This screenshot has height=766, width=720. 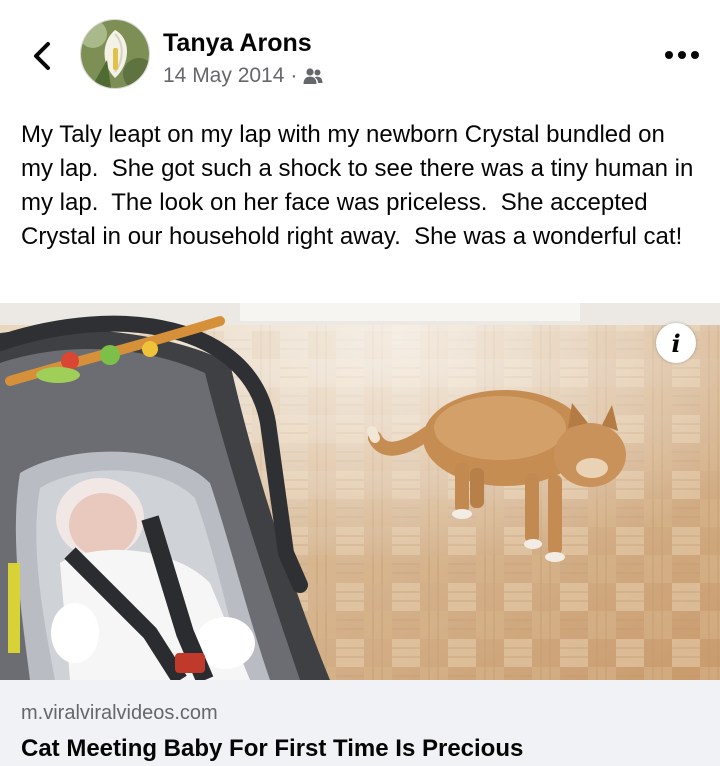 What do you see at coordinates (237, 43) in the screenshot?
I see `author-name: Tanya Arons` at bounding box center [237, 43].